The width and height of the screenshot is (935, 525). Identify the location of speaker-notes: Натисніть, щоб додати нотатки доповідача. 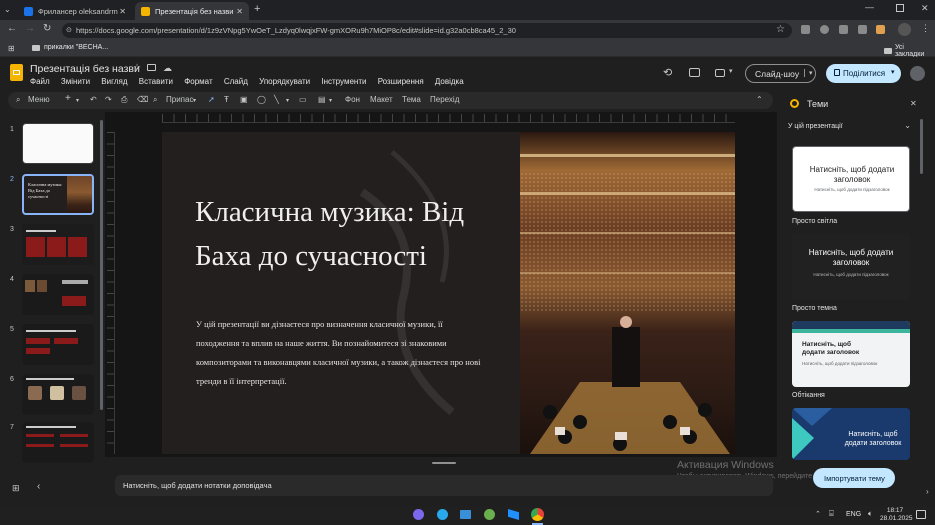
(444, 485).